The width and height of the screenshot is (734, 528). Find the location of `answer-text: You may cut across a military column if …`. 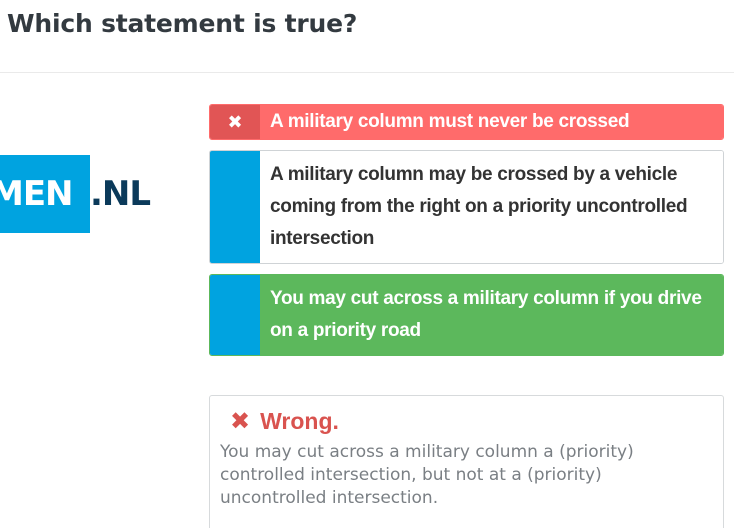

answer-text: You may cut across a military column if … is located at coordinates (491, 315).